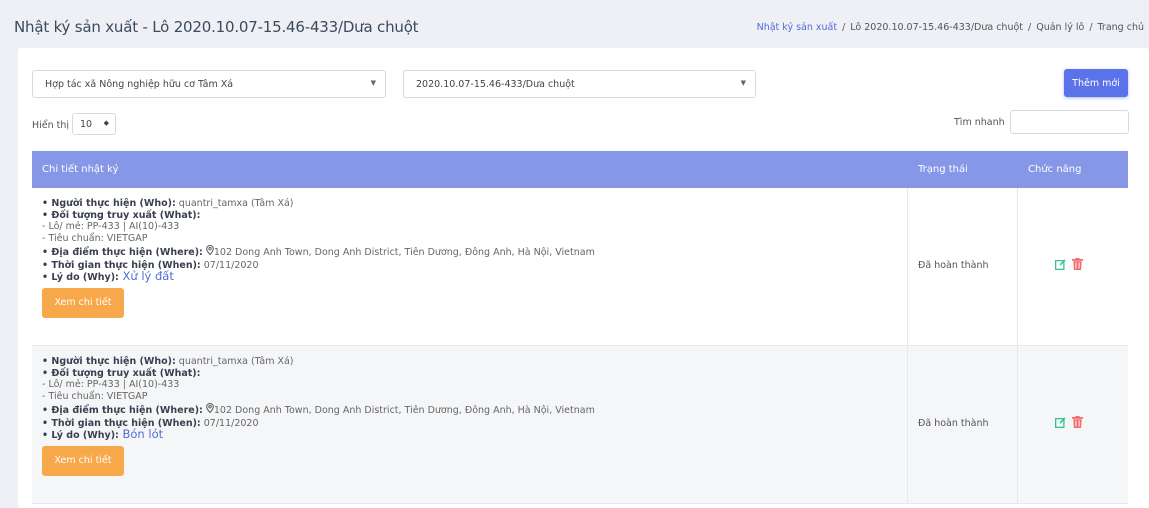 The width and height of the screenshot is (1149, 508). Describe the element at coordinates (150, 423) in the screenshot. I see `when-line: • Thời gian thực hiện (When): 07/11/2020` at that location.